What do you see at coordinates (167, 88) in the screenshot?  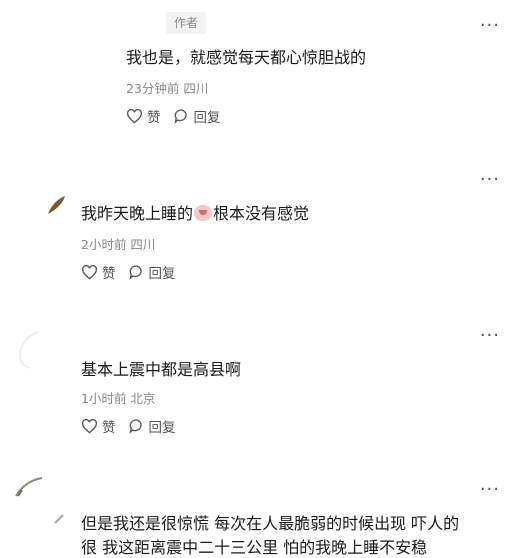 I see `comment-meta: 23分钟前 四川` at bounding box center [167, 88].